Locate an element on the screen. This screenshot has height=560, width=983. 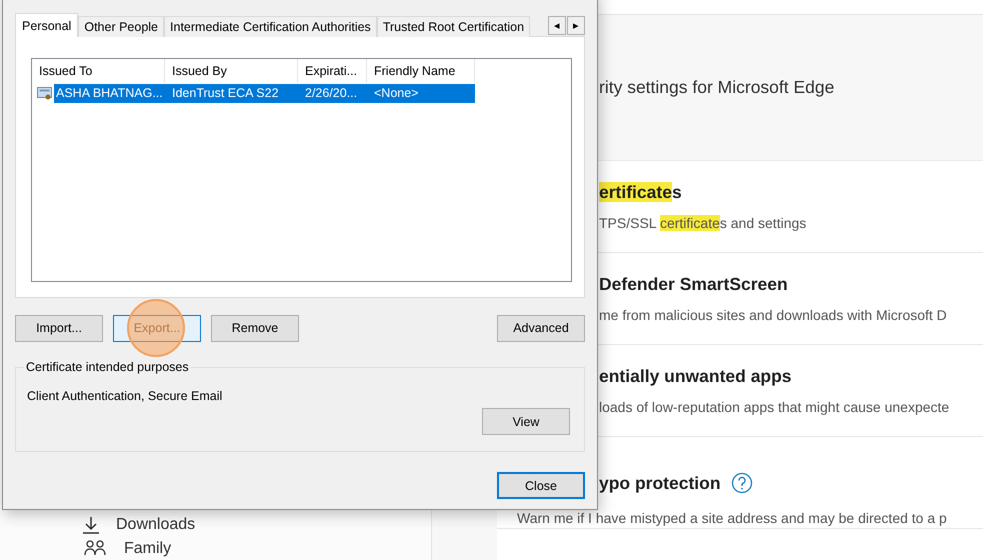
download-icon is located at coordinates (91, 525).